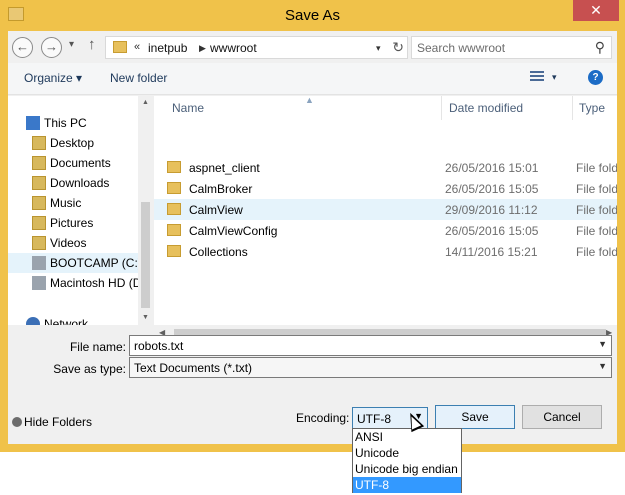 This screenshot has width=625, height=495. Describe the element at coordinates (17, 422) in the screenshot. I see `chevron-up-icon` at that location.